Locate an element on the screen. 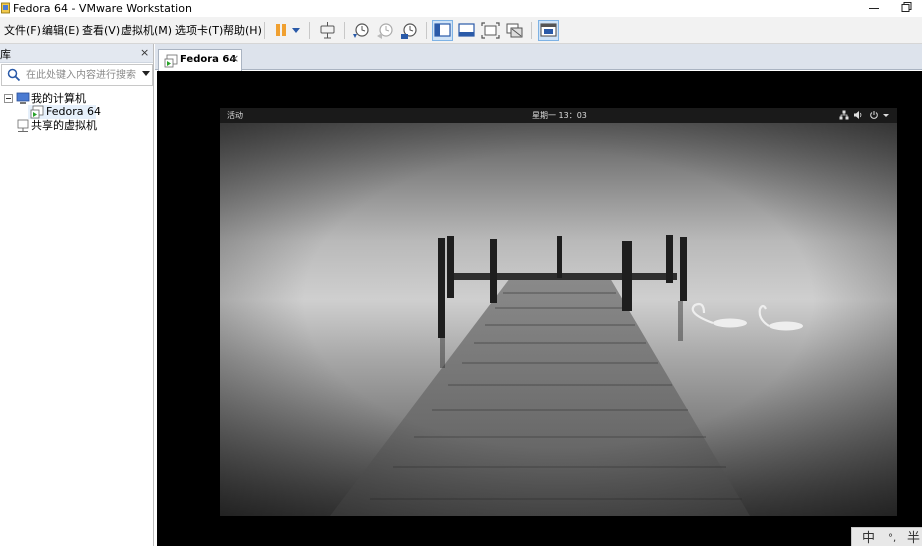 The height and width of the screenshot is (546, 922). tree-item-fedora-64: Fedora 64 is located at coordinates (64, 112).